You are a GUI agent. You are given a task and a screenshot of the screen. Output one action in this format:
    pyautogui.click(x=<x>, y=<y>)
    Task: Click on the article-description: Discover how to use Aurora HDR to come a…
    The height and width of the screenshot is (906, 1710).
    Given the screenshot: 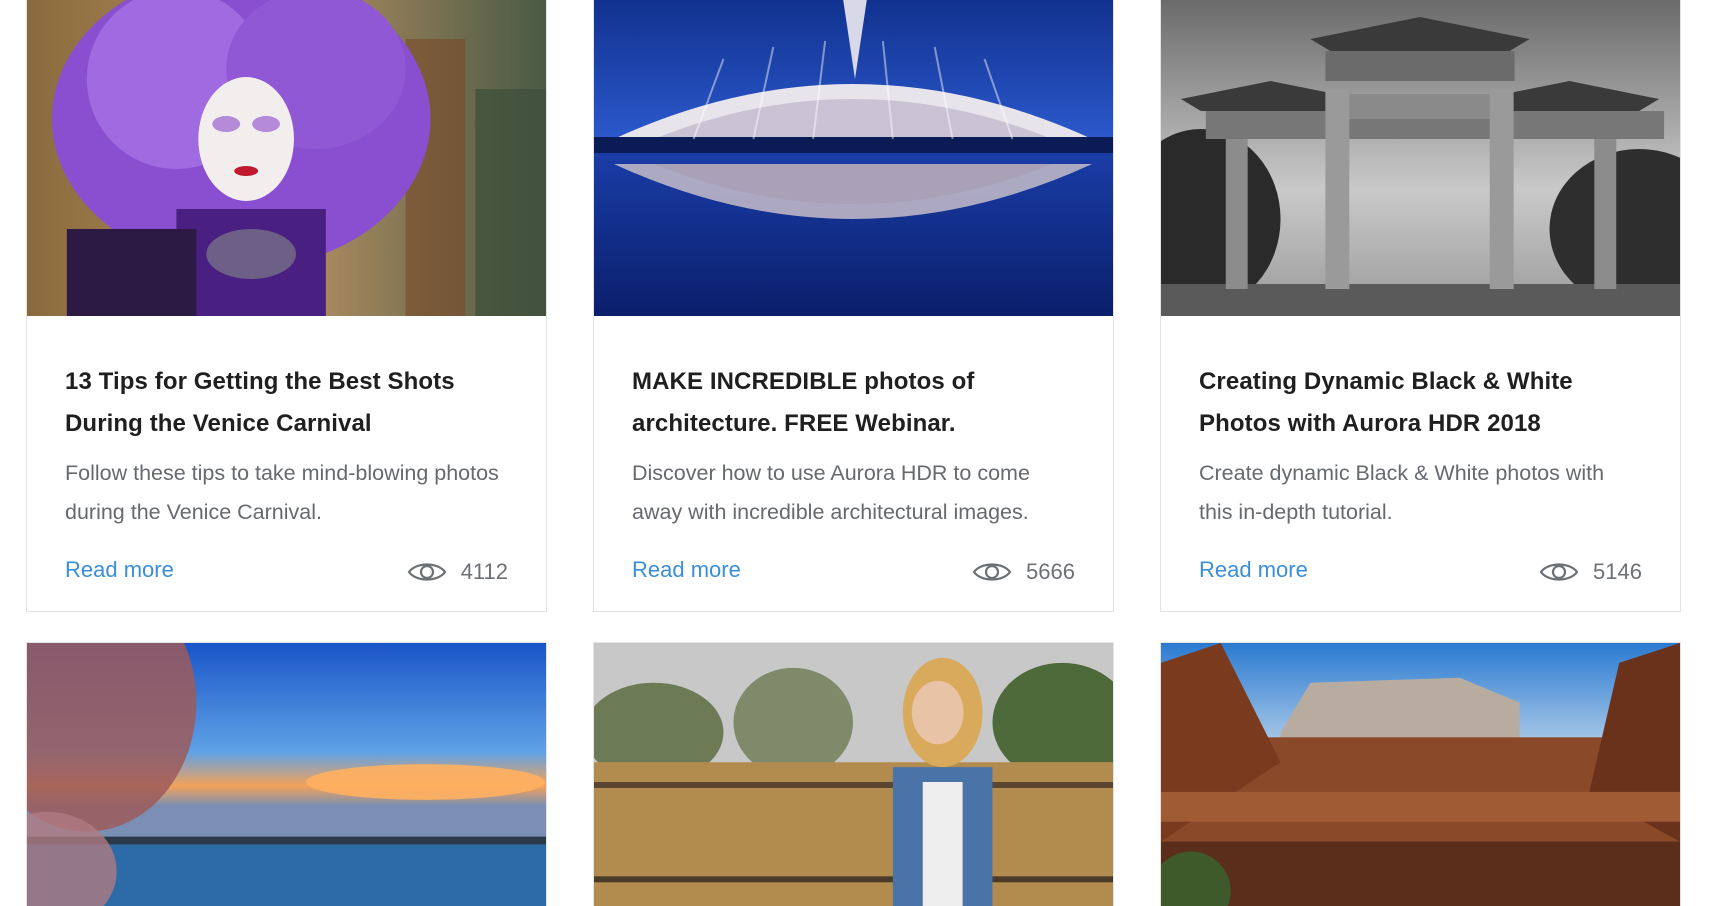 What is the action you would take?
    pyautogui.click(x=831, y=492)
    